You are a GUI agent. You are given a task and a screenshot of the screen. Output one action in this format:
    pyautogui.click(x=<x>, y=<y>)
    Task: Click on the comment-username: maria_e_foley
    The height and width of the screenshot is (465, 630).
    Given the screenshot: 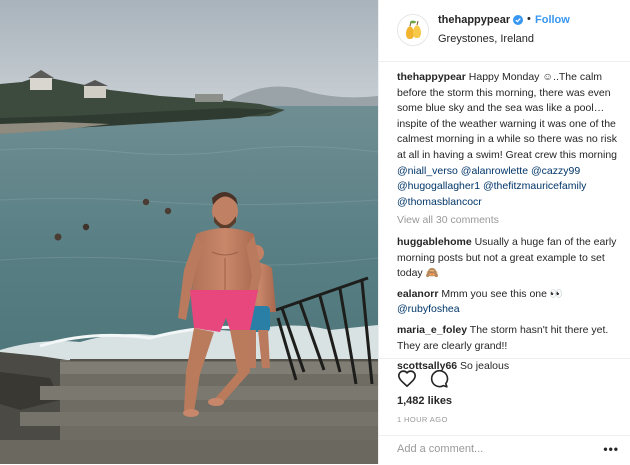 What is the action you would take?
    pyautogui.click(x=432, y=330)
    